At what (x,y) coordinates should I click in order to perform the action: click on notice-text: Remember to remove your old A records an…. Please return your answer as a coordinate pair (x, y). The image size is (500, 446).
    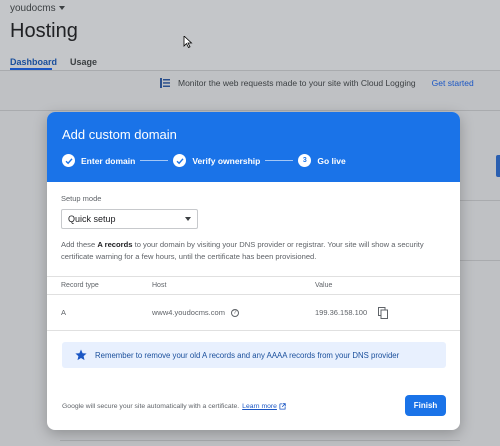
    Looking at the image, I should click on (247, 355).